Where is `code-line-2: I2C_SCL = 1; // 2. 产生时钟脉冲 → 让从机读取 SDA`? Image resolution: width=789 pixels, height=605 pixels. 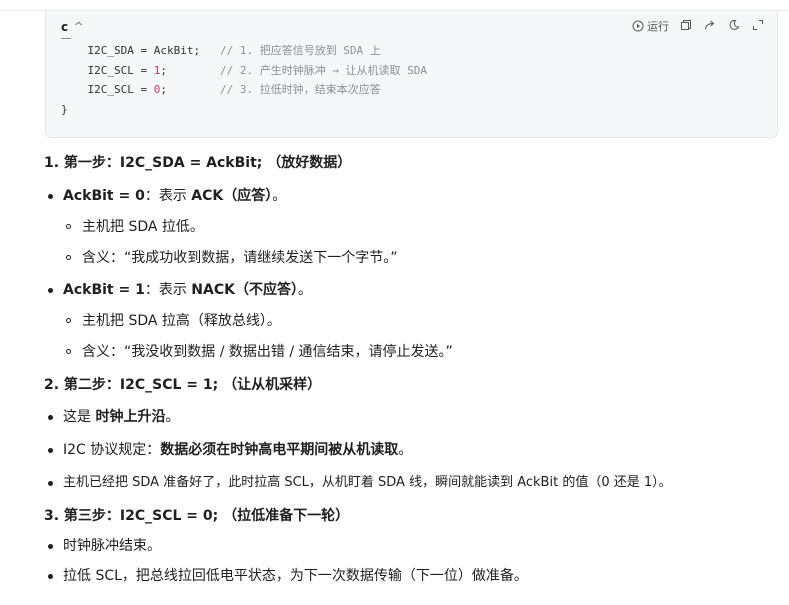 code-line-2: I2C_SCL = 1; // 2. 产生时钟脉冲 → 让从机读取 SDA is located at coordinates (244, 70).